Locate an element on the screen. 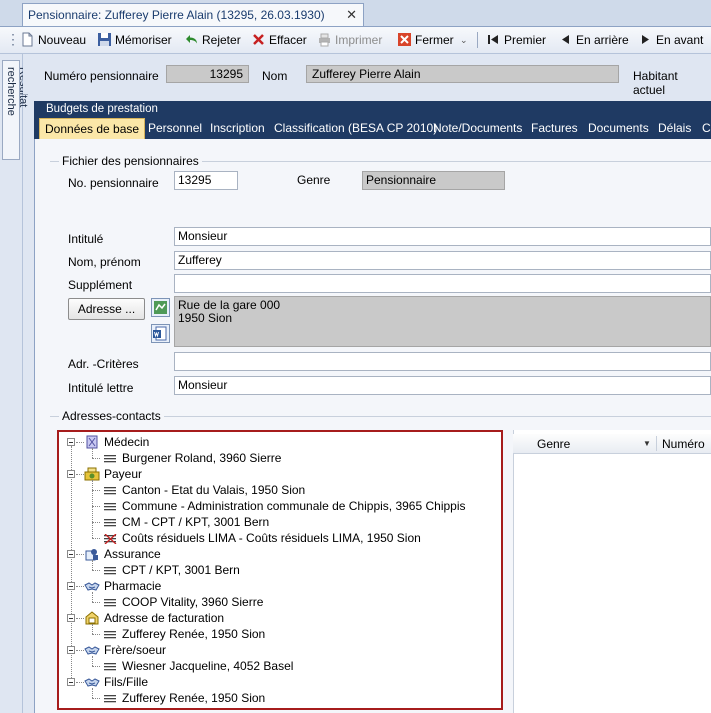 Image resolution: width=711 pixels, height=713 pixels. tree-contact-item: Canton - Etat du Valais, 1950 Sion is located at coordinates (213, 490).